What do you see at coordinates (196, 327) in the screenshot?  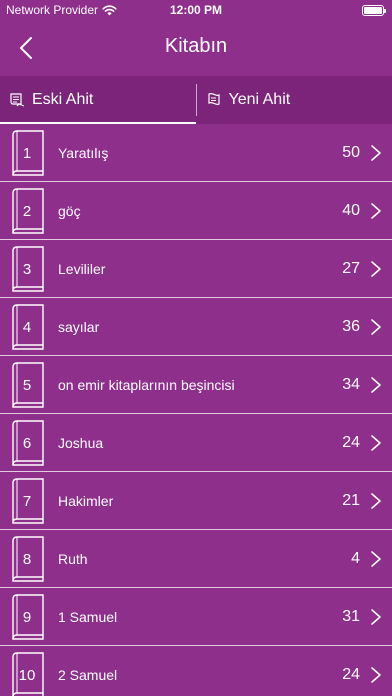 I see `book-row: 4 sayılar 36` at bounding box center [196, 327].